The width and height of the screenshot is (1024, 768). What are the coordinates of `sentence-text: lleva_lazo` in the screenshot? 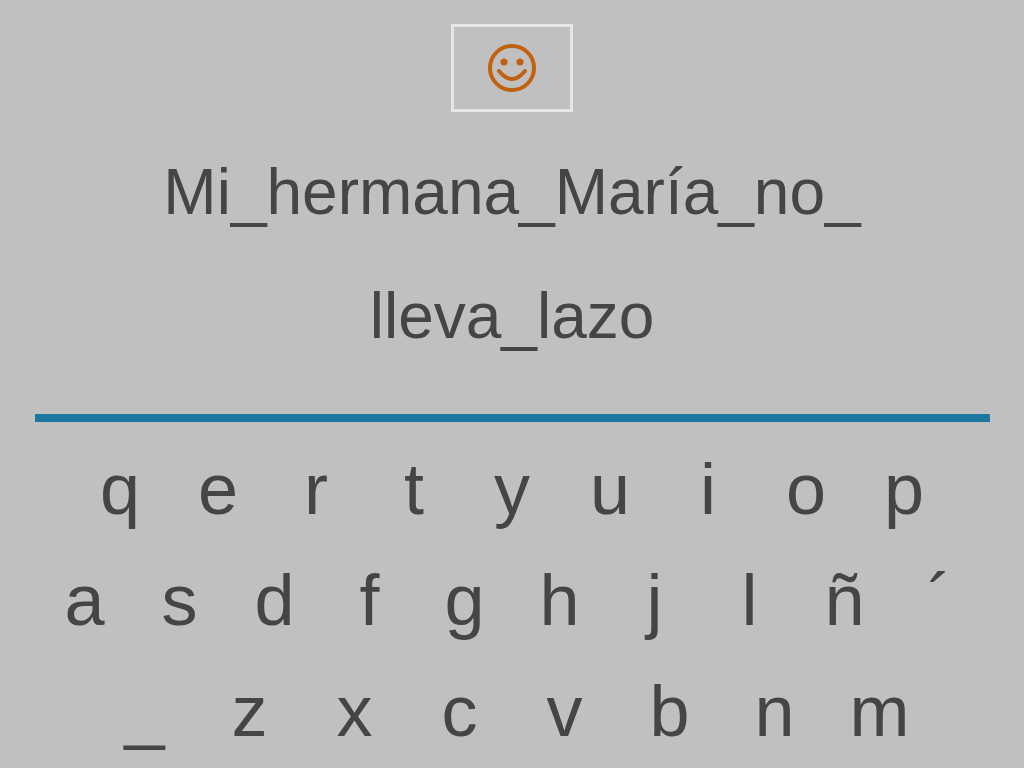 It's located at (512, 316).